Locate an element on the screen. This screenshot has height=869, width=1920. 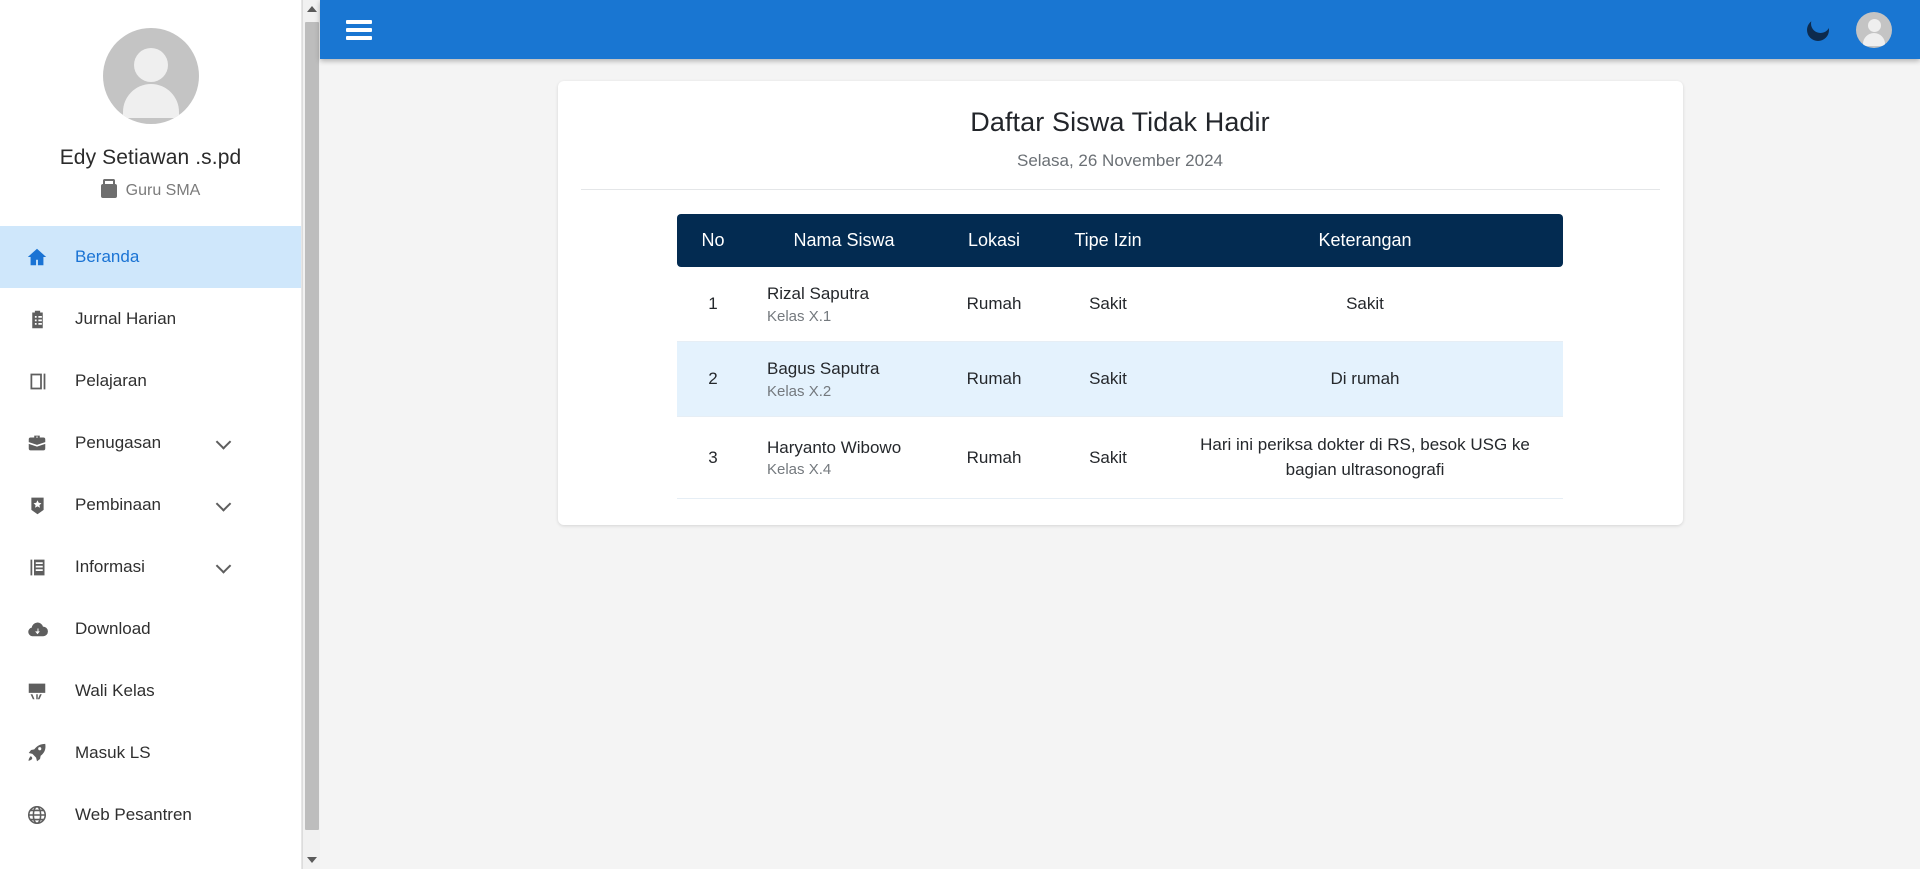
cell-nama-siswa: Bagus Saputra Kelas X.2 is located at coordinates (844, 379).